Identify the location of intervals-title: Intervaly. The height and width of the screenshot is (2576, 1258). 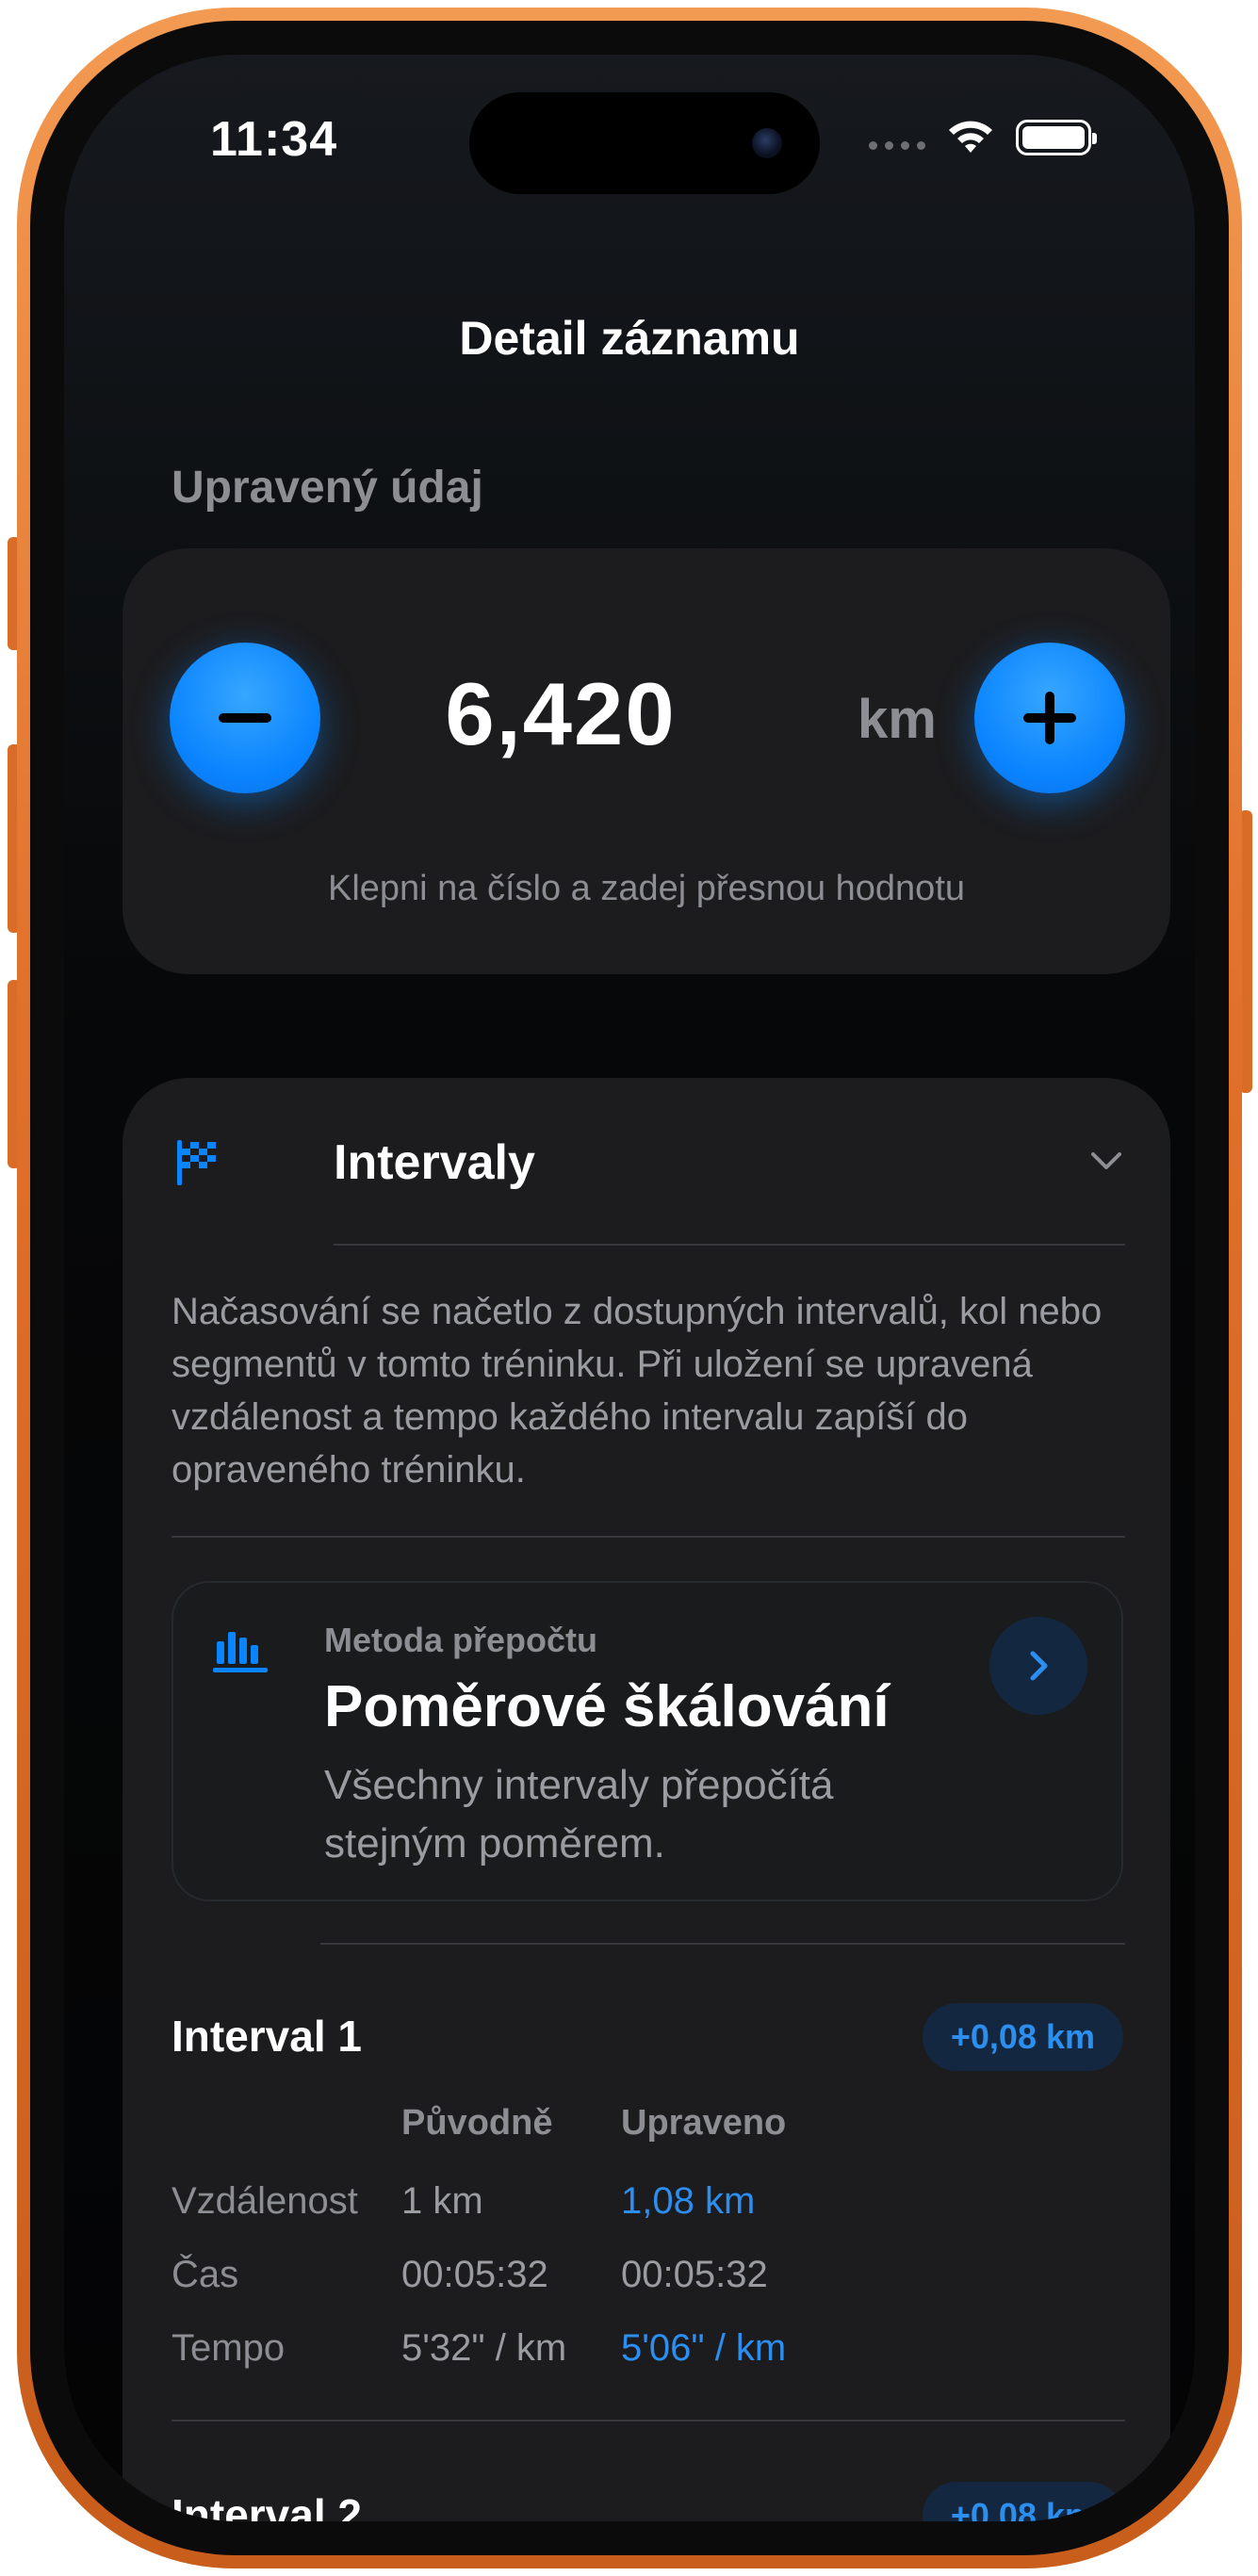
(434, 1162).